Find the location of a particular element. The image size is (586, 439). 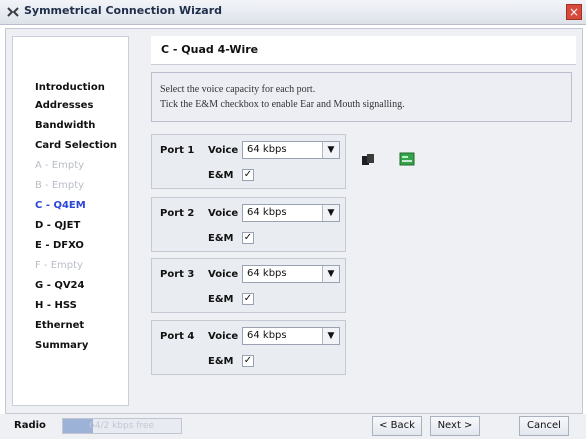

sidebar-item-e-dfxo: E - DFXO is located at coordinates (59, 245).